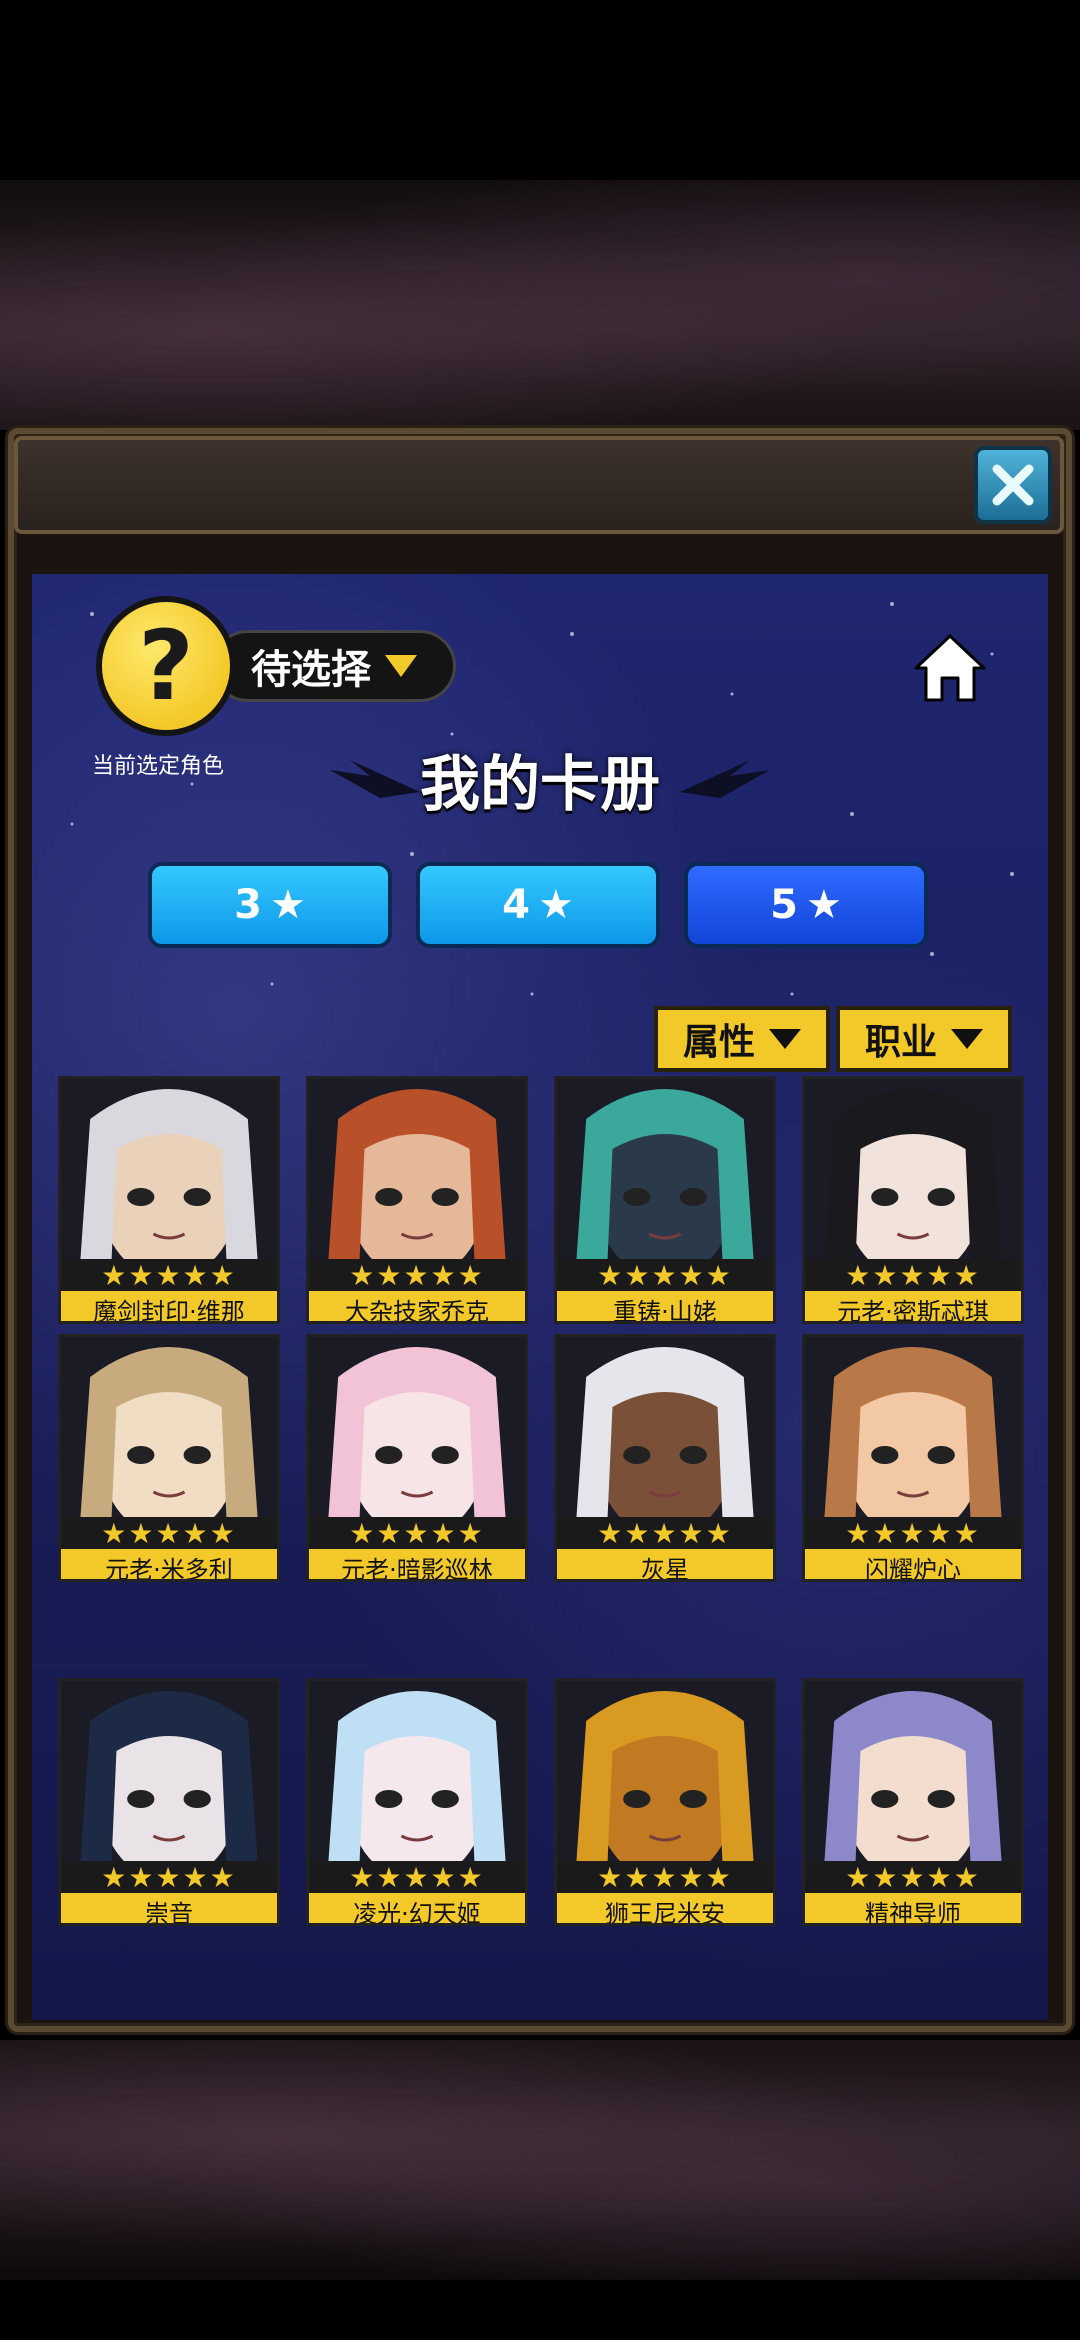  I want to click on character-name: 崇音, so click(169, 1908).